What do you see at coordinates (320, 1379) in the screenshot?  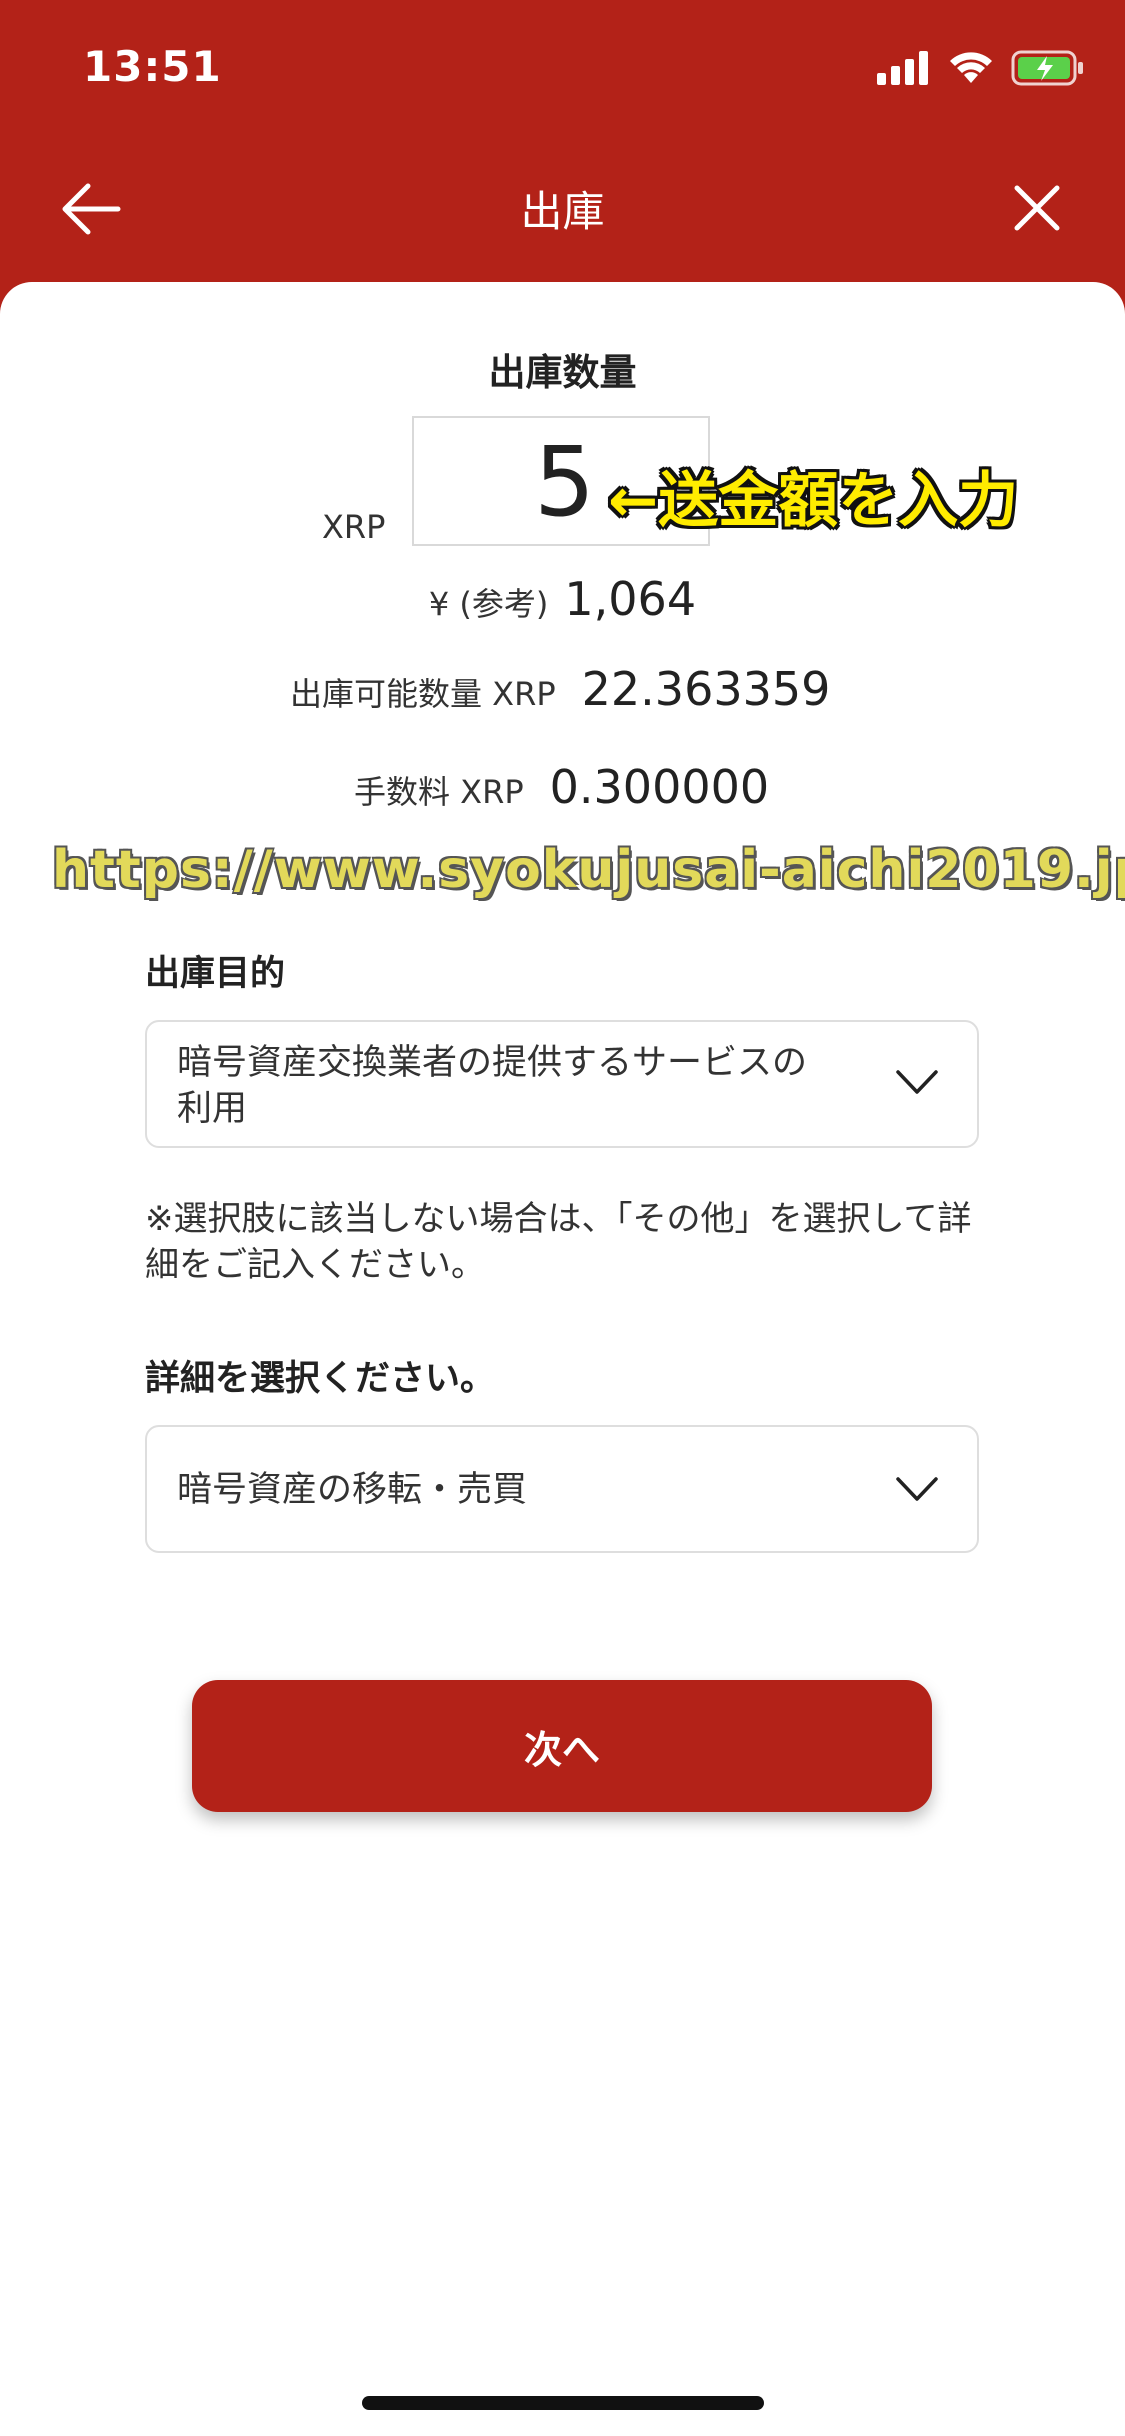 I see `detail-heading: 詳細を選択ください。` at bounding box center [320, 1379].